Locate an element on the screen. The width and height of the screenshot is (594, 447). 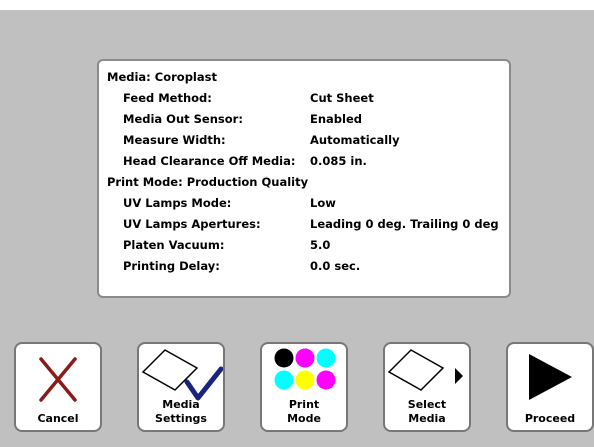
media-arrow-icon is located at coordinates (425, 370).